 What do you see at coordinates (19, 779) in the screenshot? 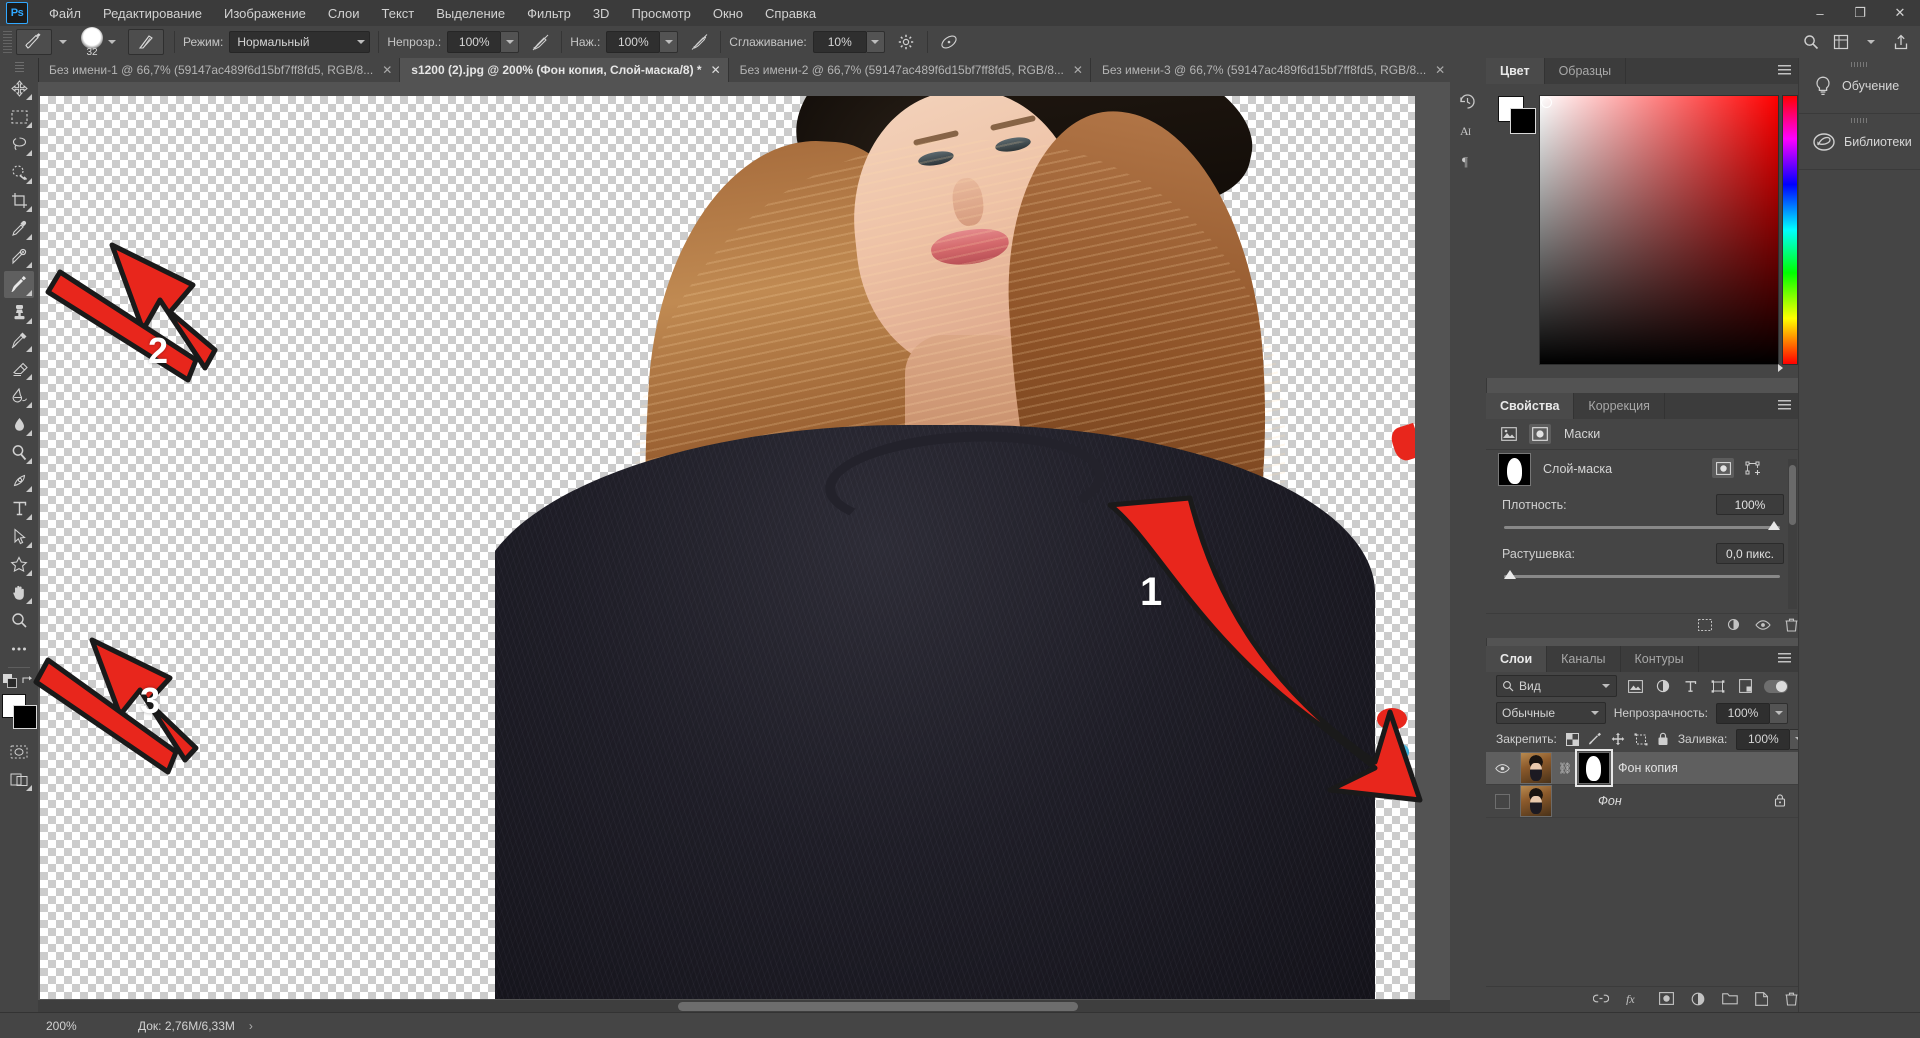
I see `screen-mode-button` at bounding box center [19, 779].